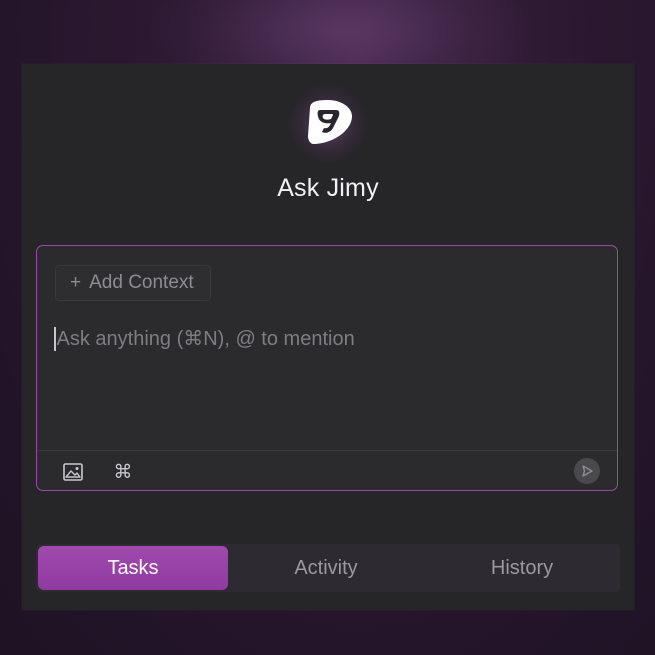 The width and height of the screenshot is (655, 655). I want to click on prompt-row, so click(326, 339).